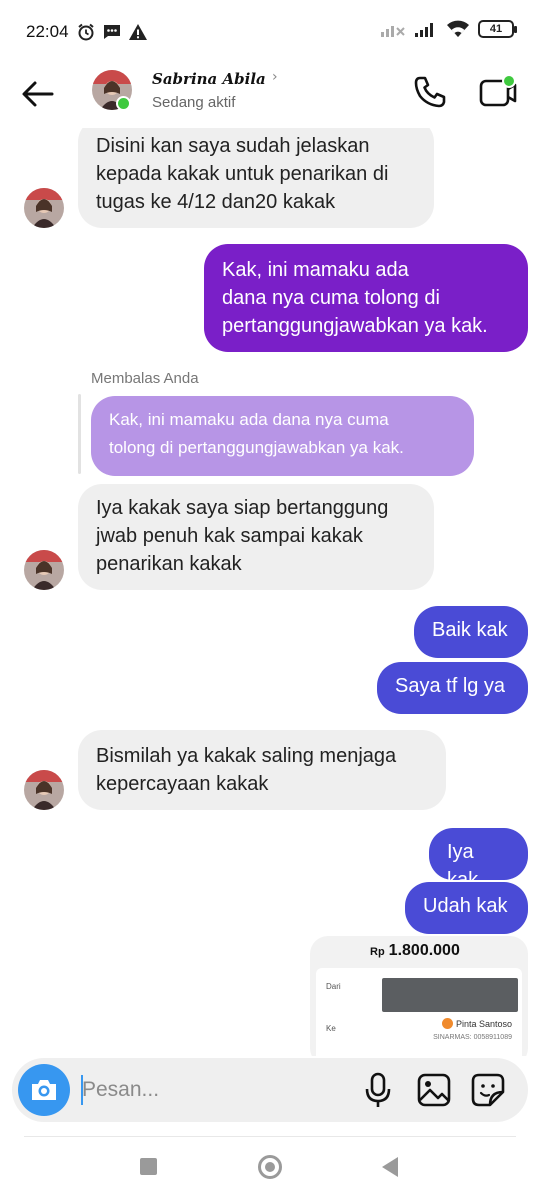 This screenshot has height=1200, width=540. I want to click on back-button, so click(38, 94).